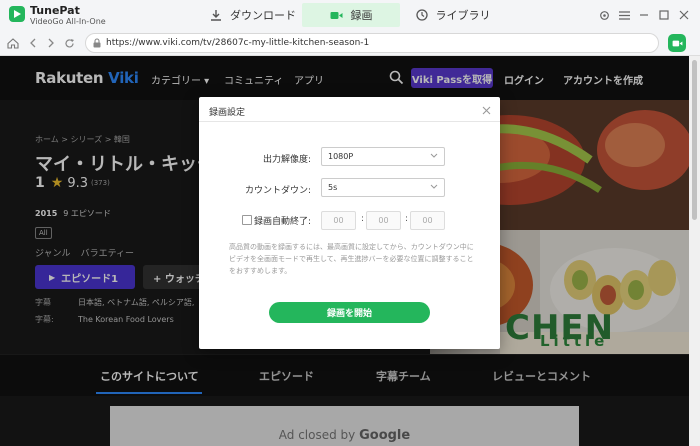 The height and width of the screenshot is (446, 700). What do you see at coordinates (227, 113) in the screenshot?
I see `dialog-title: 録画設定` at bounding box center [227, 113].